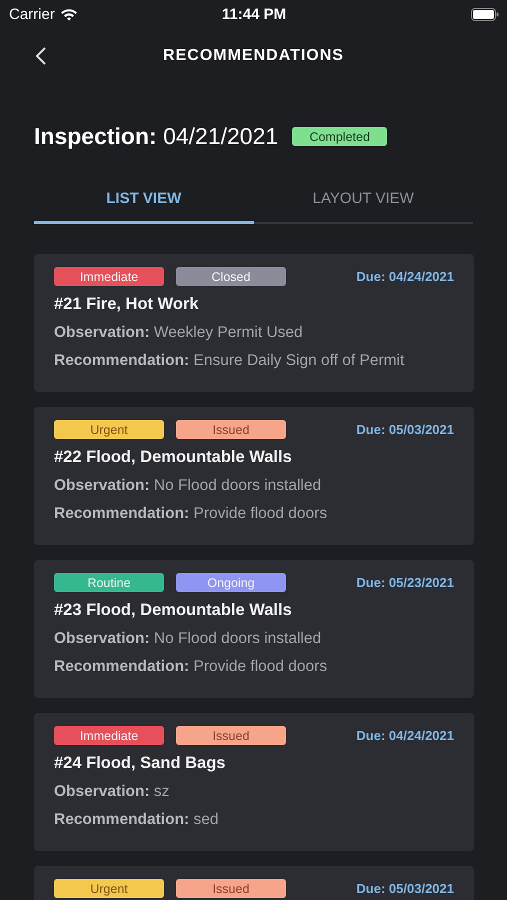  I want to click on status-tag: Closed, so click(231, 276).